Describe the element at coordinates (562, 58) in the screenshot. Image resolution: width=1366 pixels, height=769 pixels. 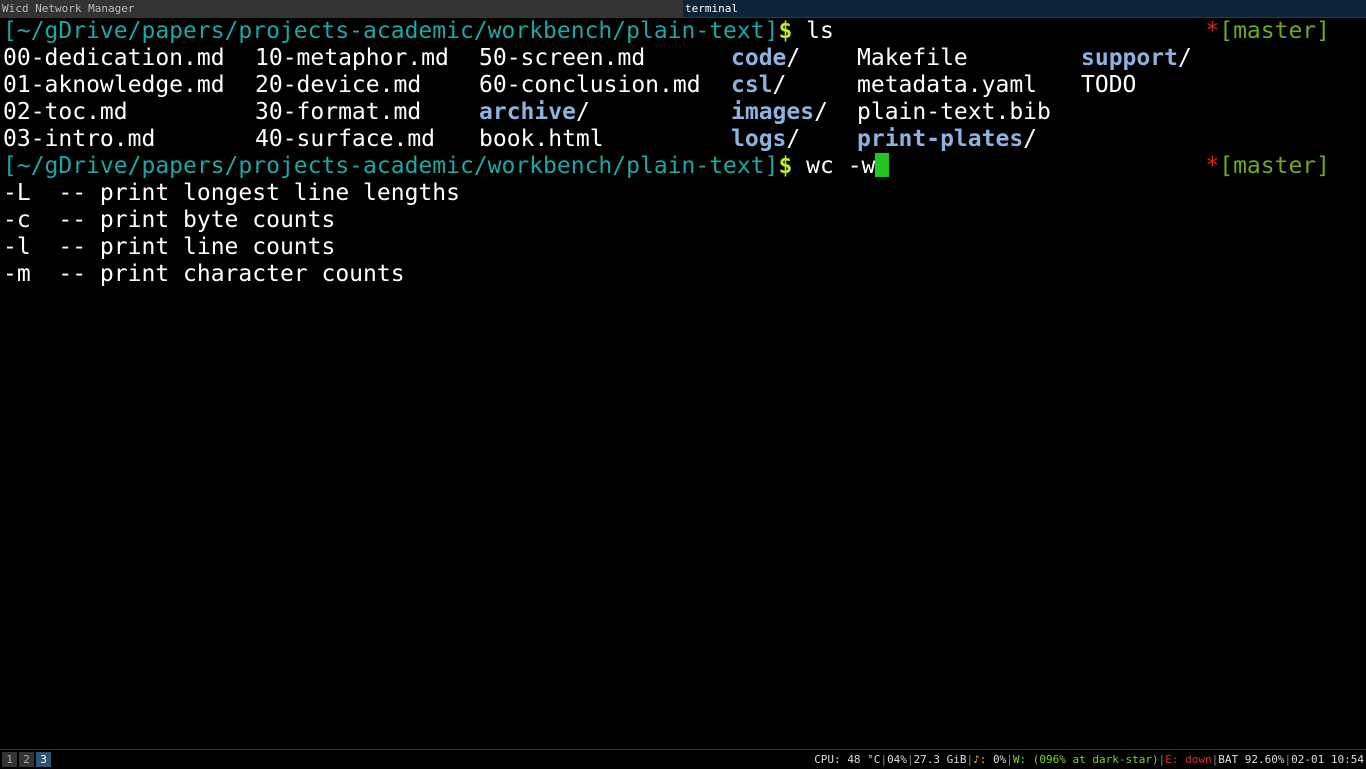
I see `ls-file: 50-screen.md` at that location.